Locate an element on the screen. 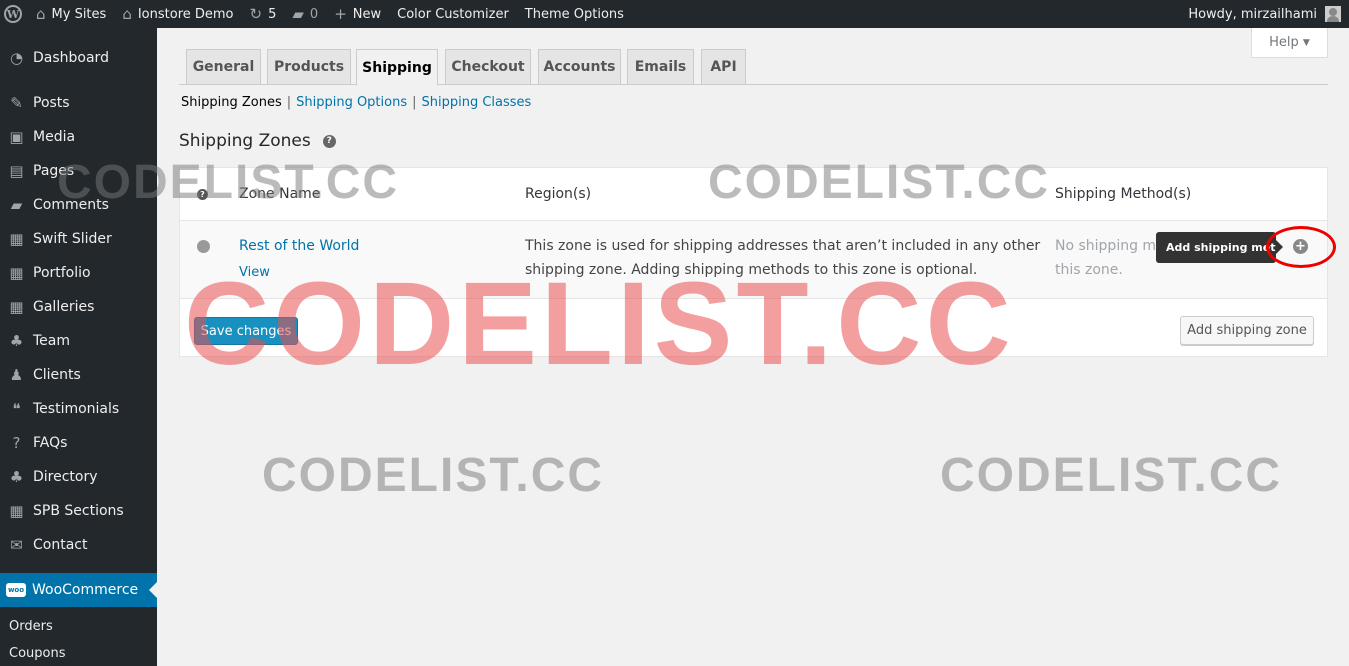 This screenshot has width=1349, height=666. sidebar-subitem-coupons: Coupons is located at coordinates (37, 653).